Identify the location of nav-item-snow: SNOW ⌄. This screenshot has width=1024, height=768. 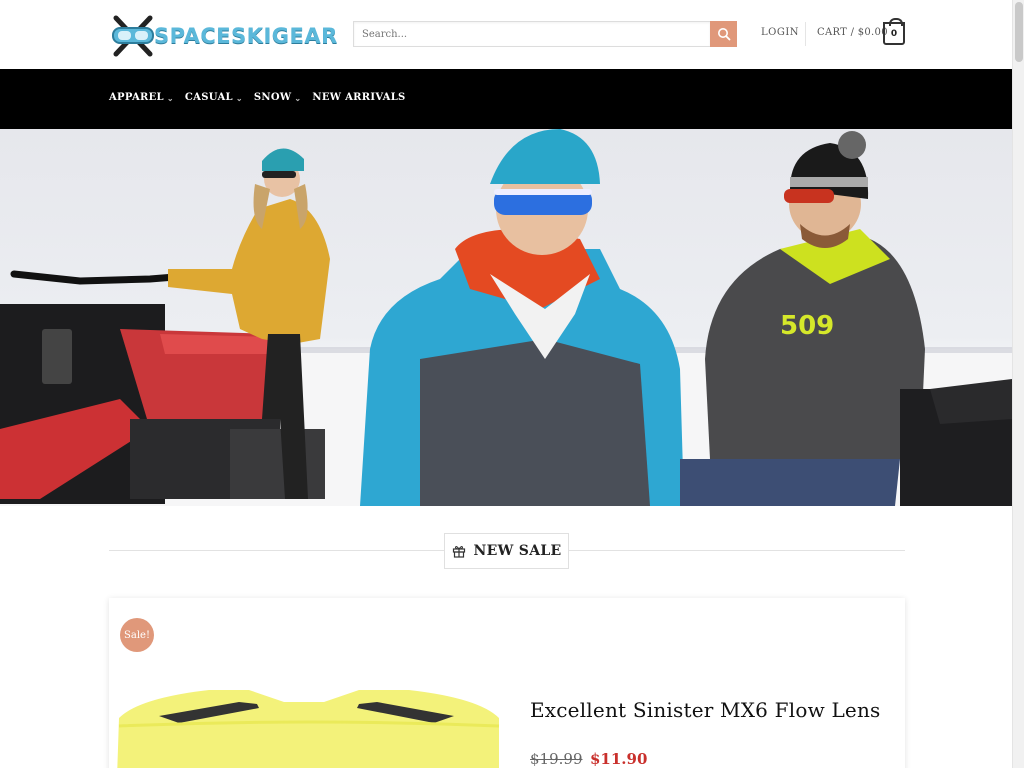
(278, 97).